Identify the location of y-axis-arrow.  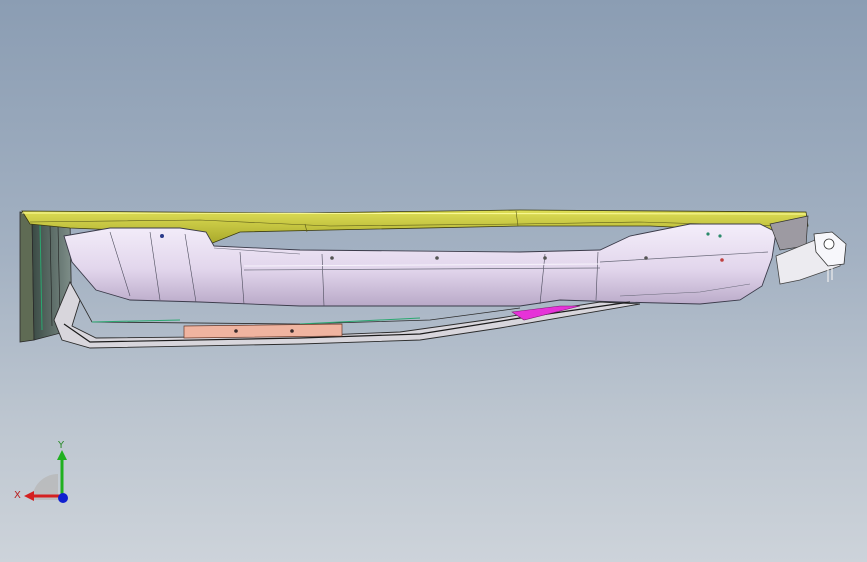
(62, 455).